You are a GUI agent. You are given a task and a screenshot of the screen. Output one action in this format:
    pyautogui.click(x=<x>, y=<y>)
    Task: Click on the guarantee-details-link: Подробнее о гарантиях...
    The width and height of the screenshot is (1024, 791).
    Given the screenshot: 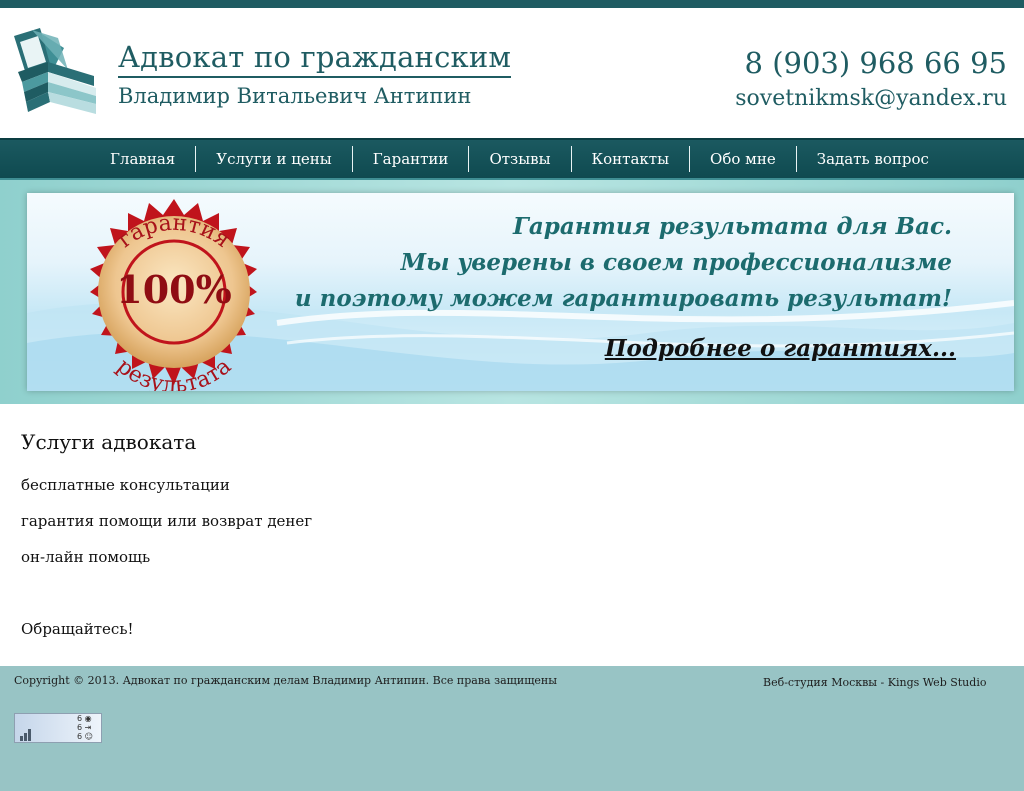 What is the action you would take?
    pyautogui.click(x=780, y=348)
    